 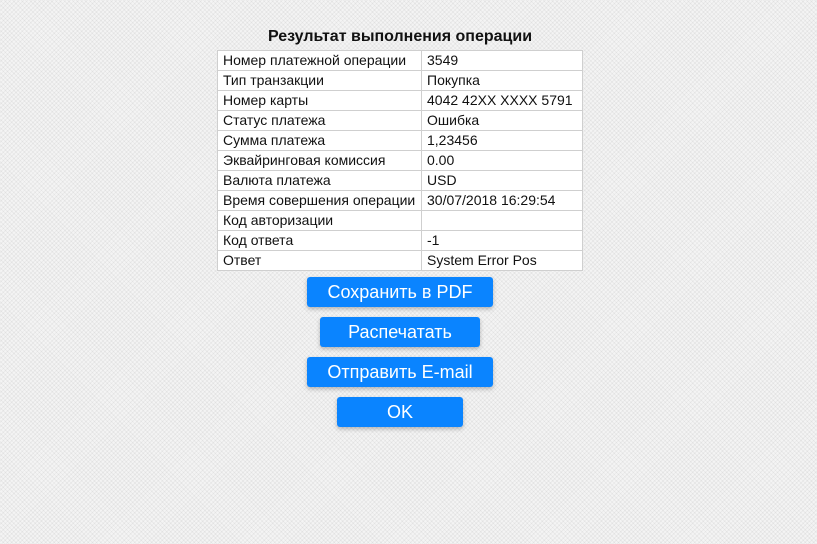 I want to click on row-label: Эквайринговая комиссия, so click(x=319, y=160).